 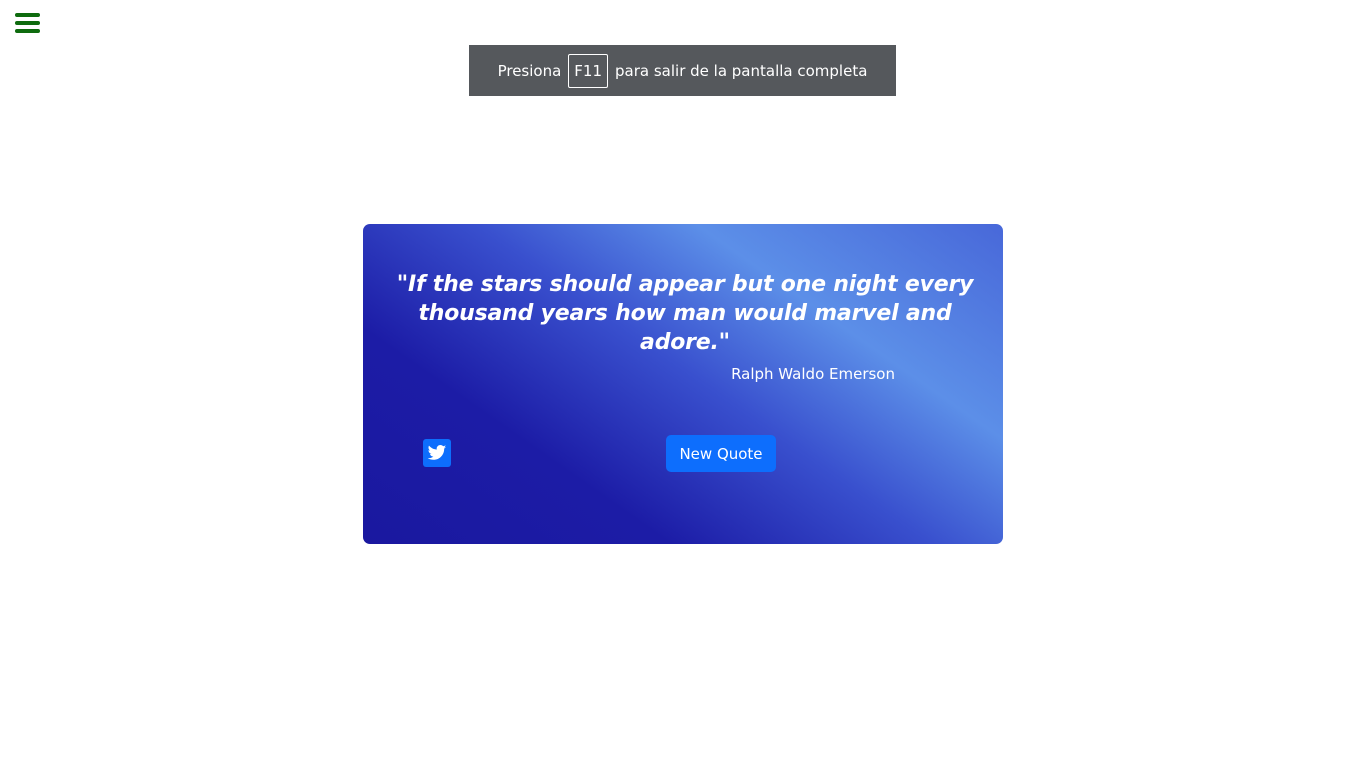 What do you see at coordinates (721, 453) in the screenshot?
I see `new-quote-button: New Quote` at bounding box center [721, 453].